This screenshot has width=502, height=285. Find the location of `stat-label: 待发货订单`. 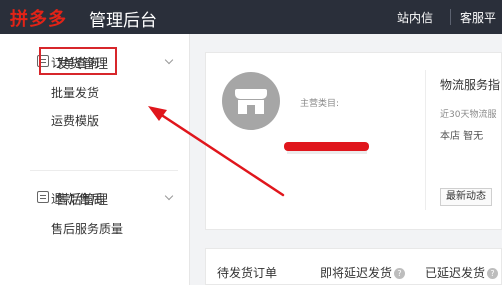

stat-label: 待发货订单 is located at coordinates (247, 273).